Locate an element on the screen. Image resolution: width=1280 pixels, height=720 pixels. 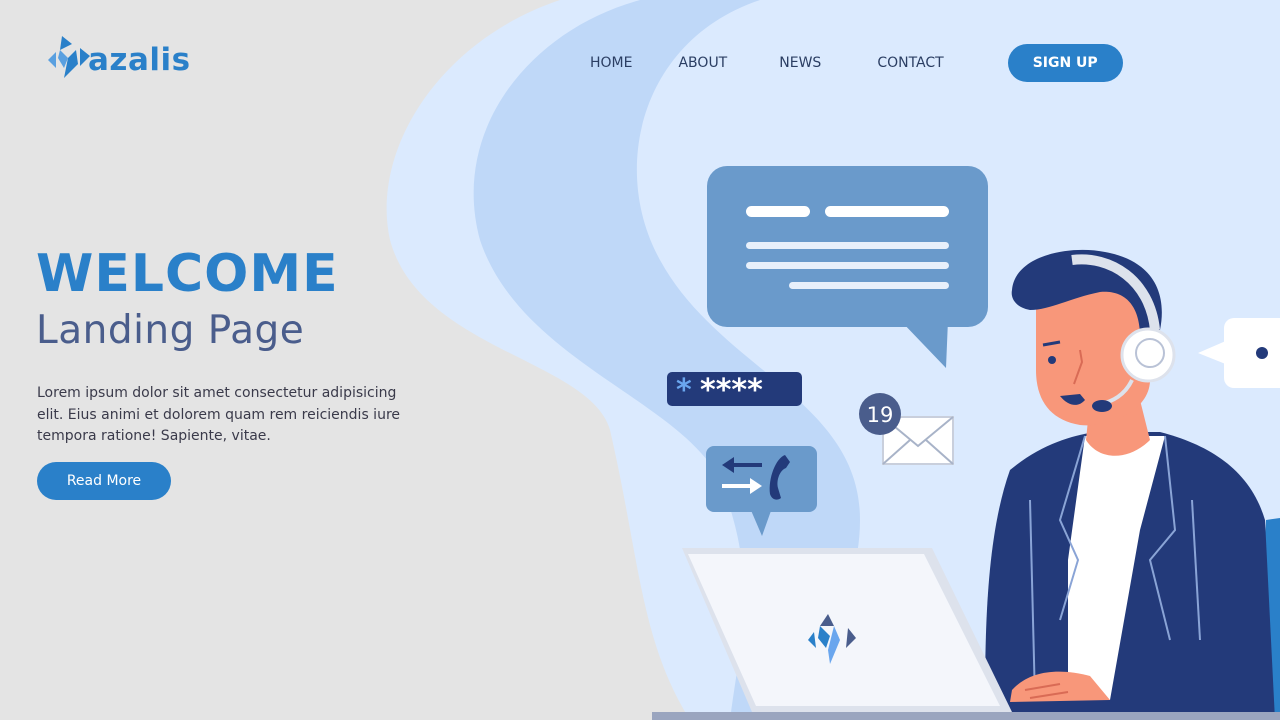
zigzag-logo-icon is located at coordinates (69, 57).